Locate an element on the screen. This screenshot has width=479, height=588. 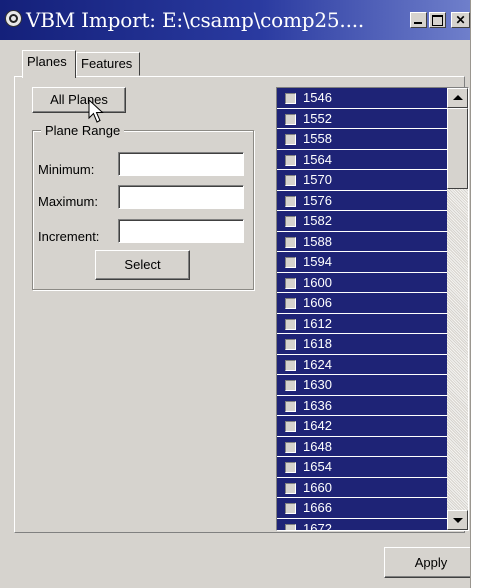
plane-label: 1570 is located at coordinates (317, 179).